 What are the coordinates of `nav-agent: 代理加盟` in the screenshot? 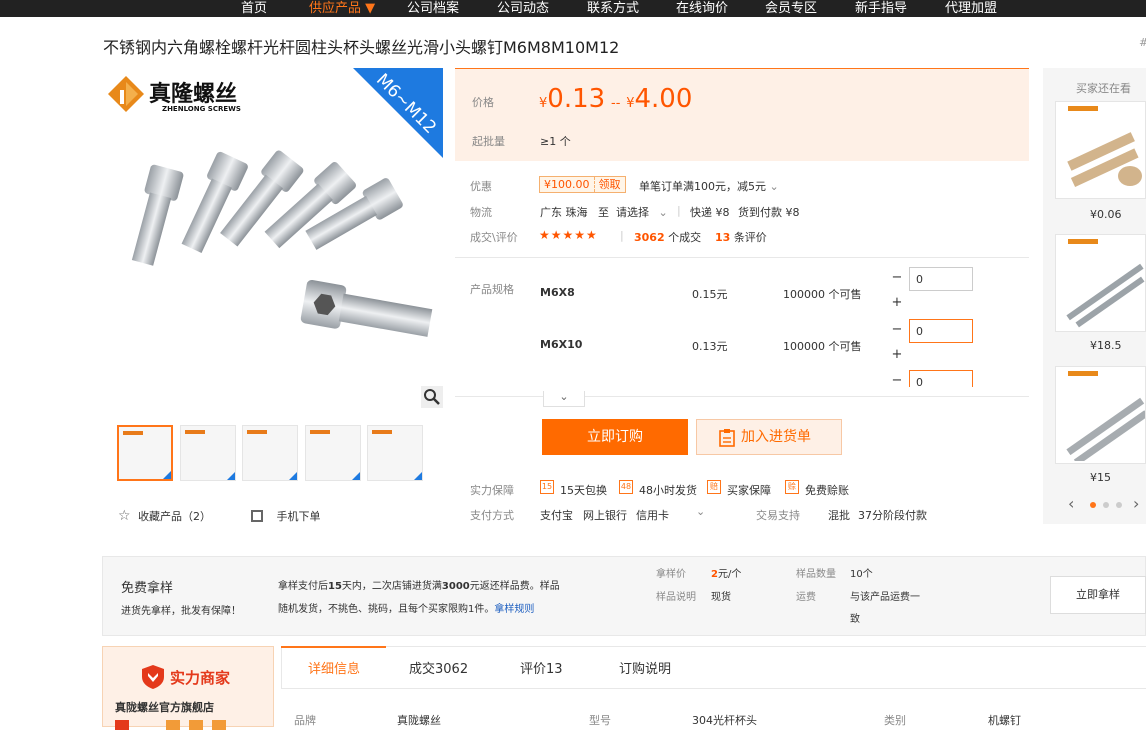 It's located at (971, 8).